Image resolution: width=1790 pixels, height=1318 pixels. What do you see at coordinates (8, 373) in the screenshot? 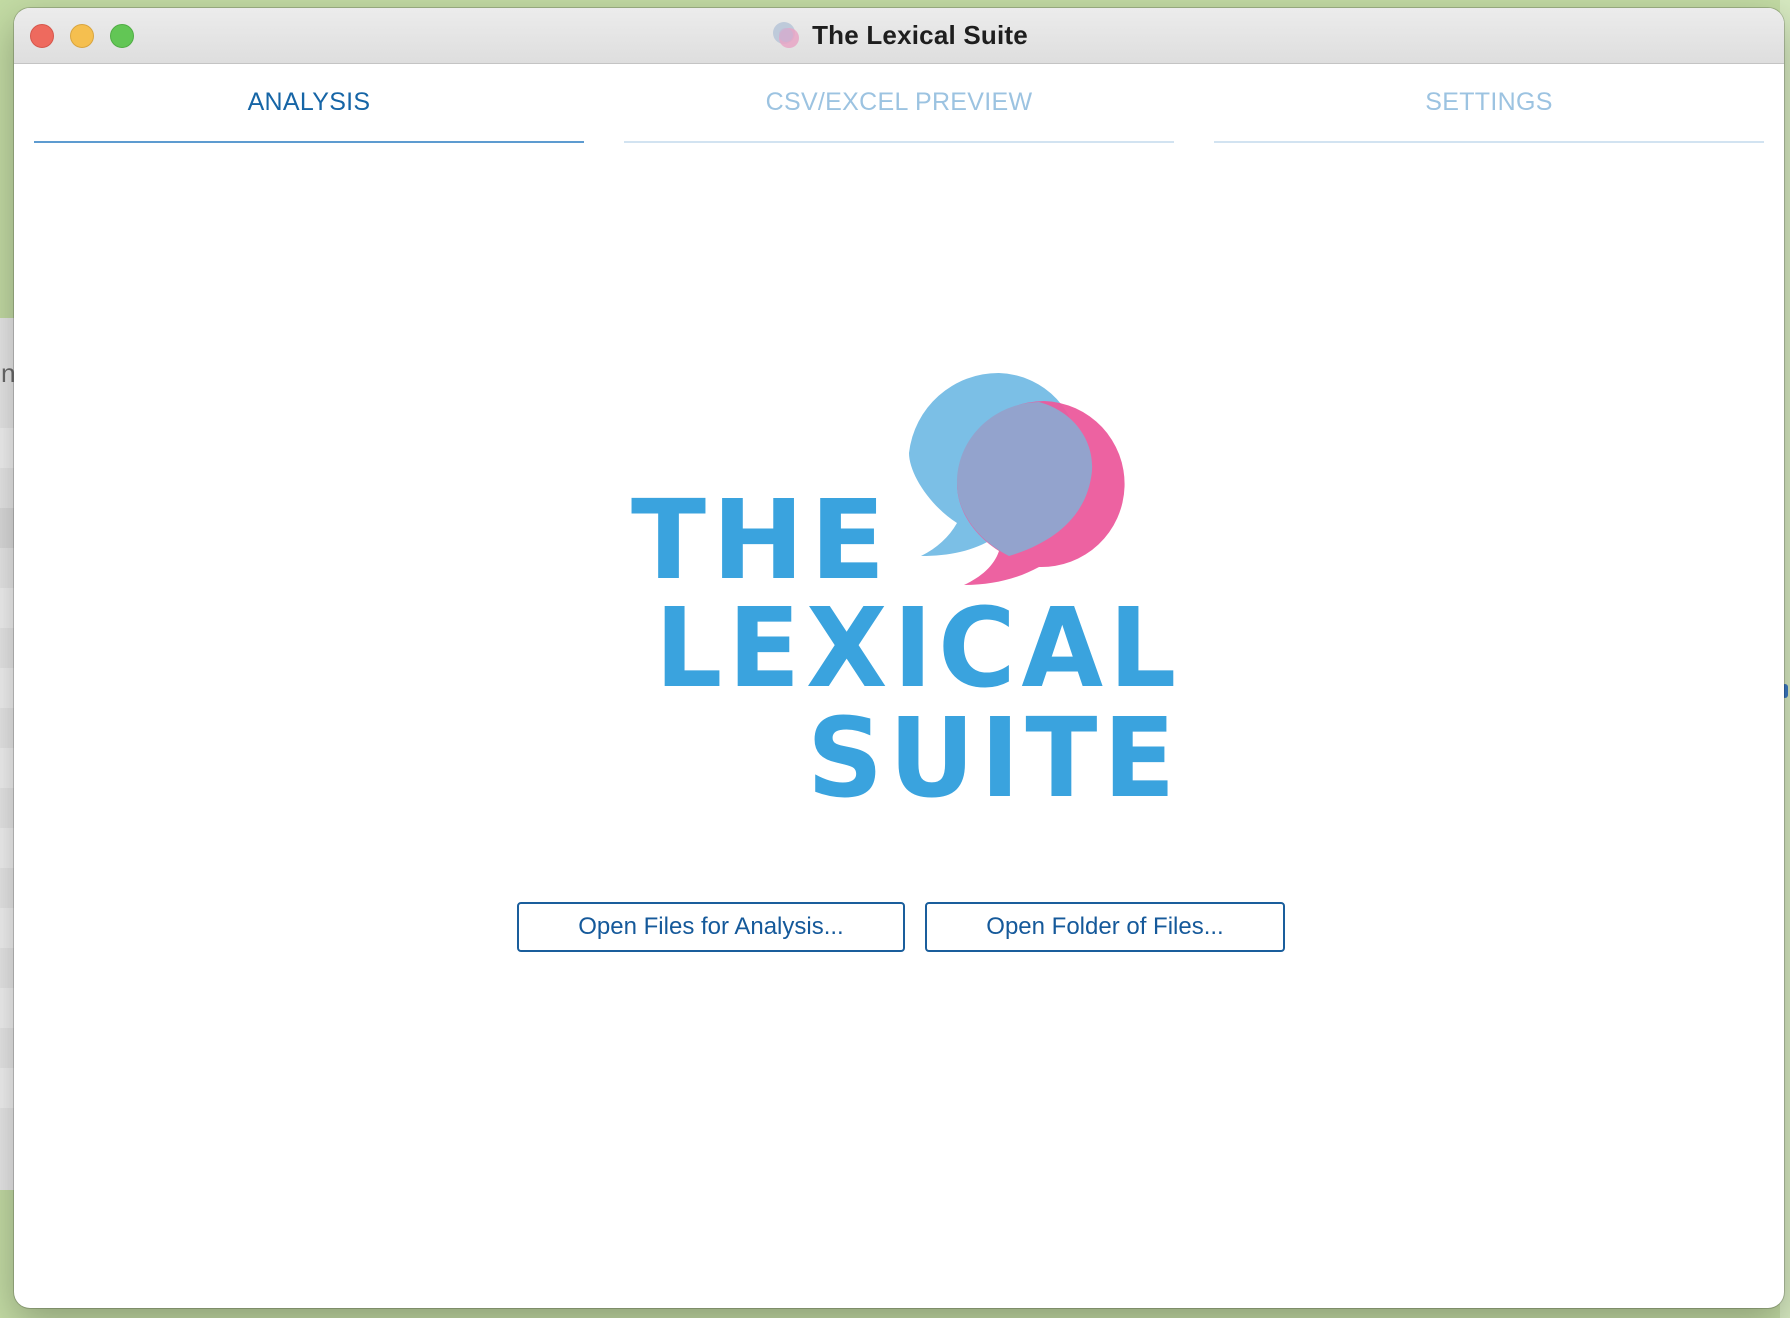
I see `background-window-text: n` at bounding box center [8, 373].